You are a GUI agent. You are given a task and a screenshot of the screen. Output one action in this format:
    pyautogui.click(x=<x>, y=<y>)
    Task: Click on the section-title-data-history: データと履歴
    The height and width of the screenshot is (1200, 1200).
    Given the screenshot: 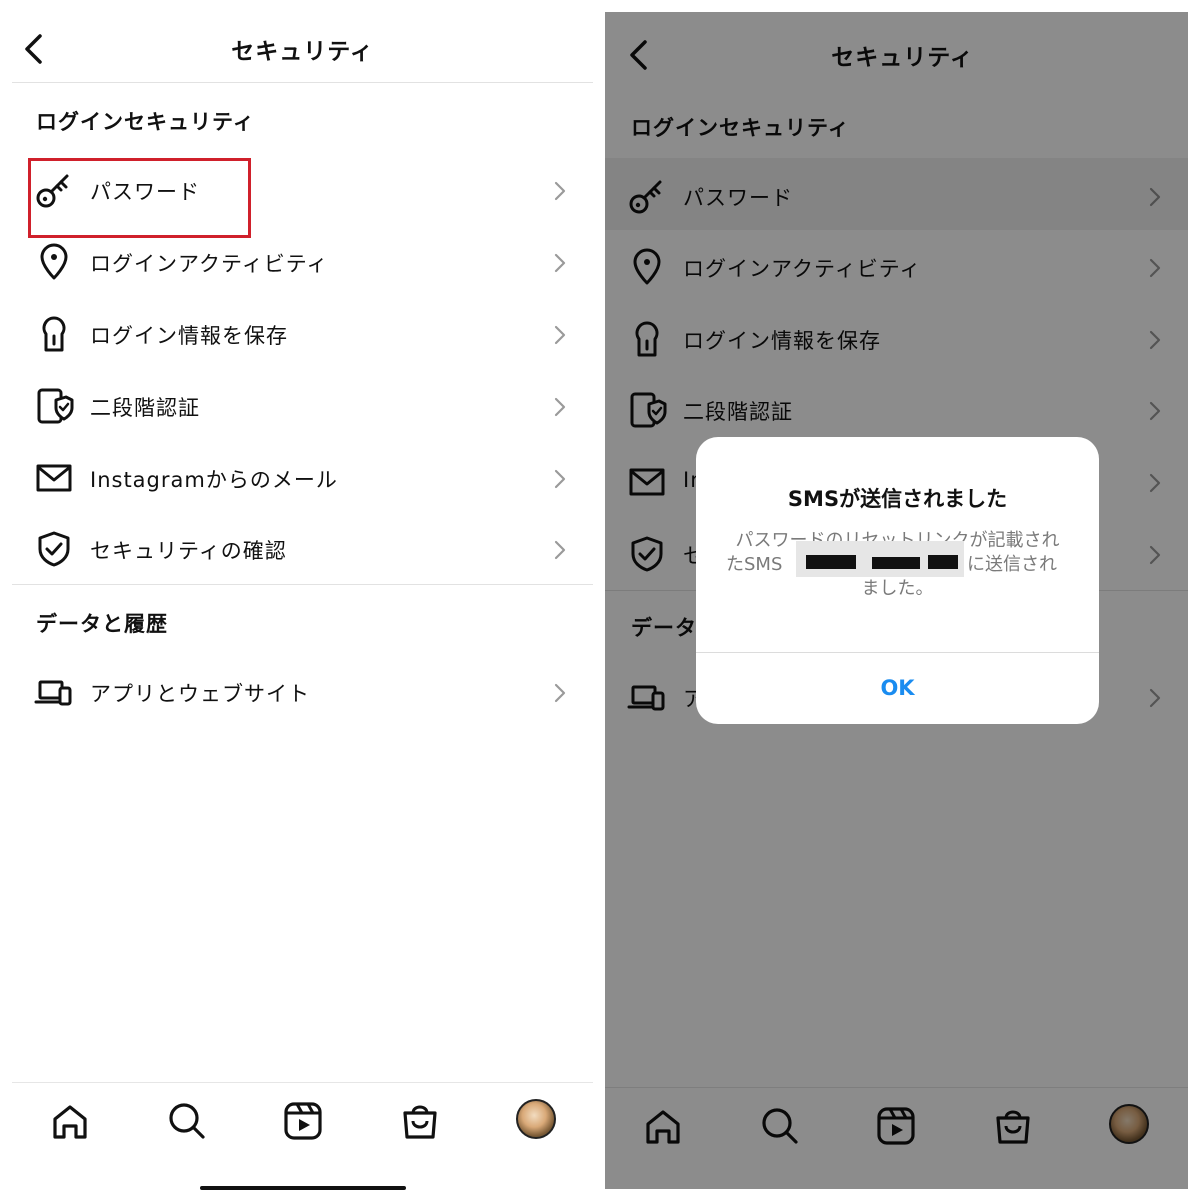 What is the action you would take?
    pyautogui.click(x=102, y=624)
    